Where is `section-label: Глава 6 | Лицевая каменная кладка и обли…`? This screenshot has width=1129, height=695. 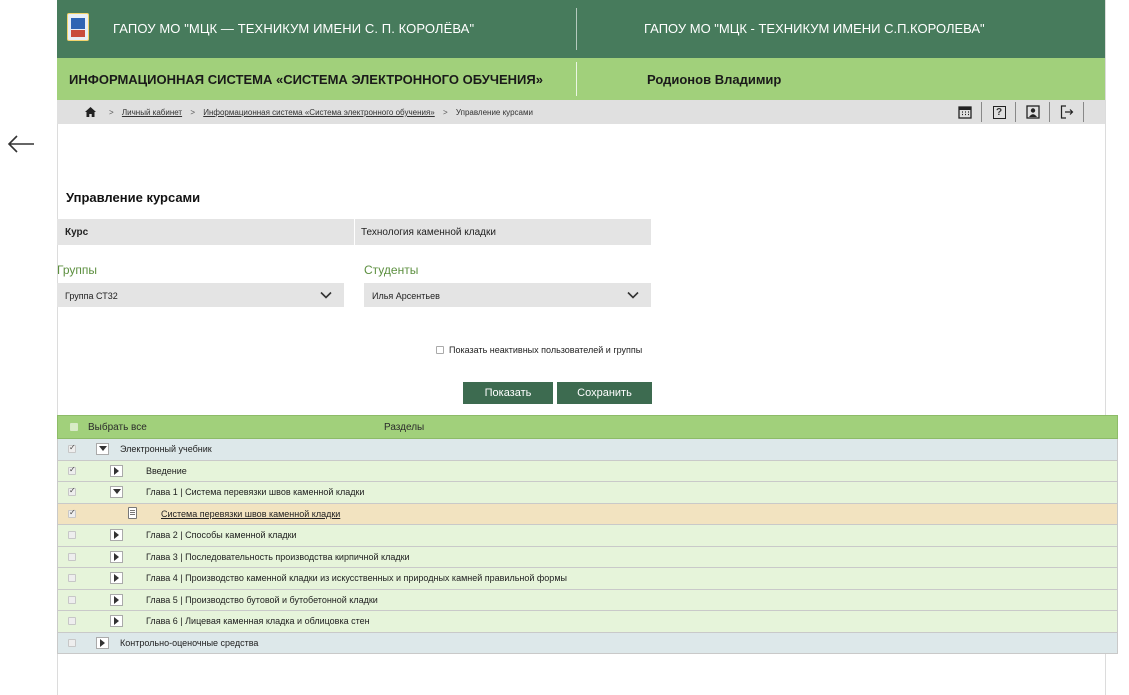
section-label: Глава 6 | Лицевая каменная кладка и обли… is located at coordinates (258, 621).